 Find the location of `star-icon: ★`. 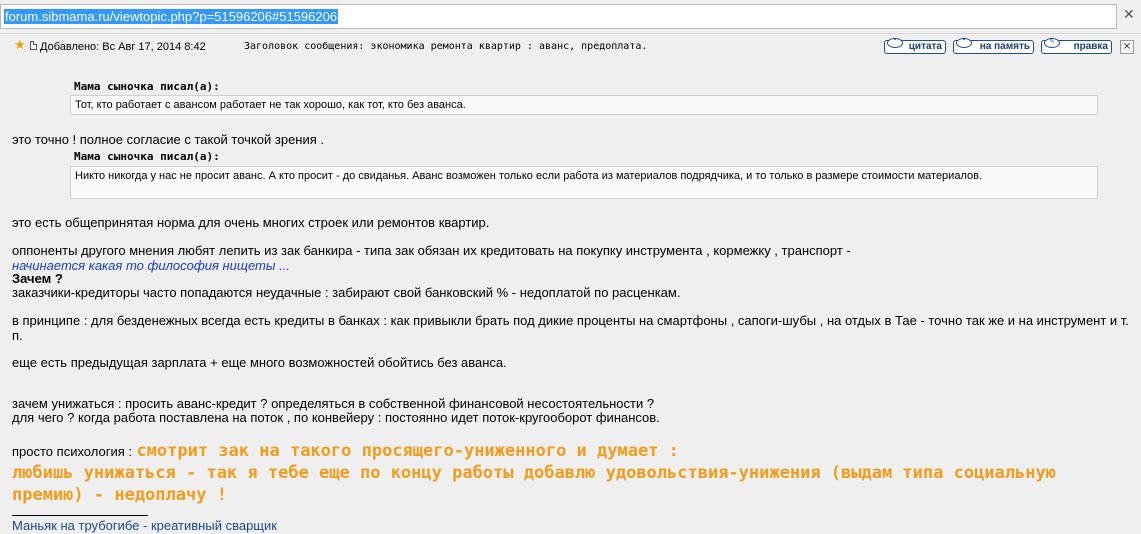

star-icon: ★ is located at coordinates (20, 45).